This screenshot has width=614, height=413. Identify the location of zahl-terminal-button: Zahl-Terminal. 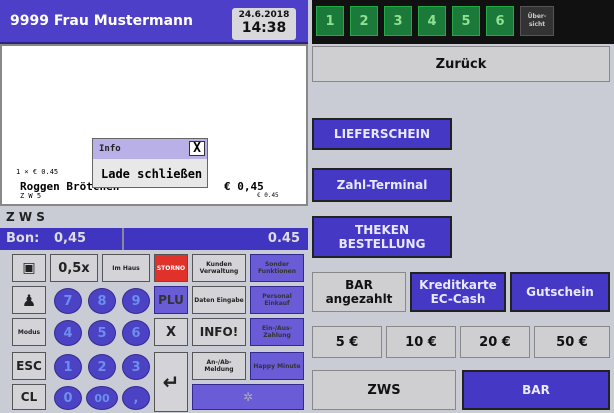
(382, 185).